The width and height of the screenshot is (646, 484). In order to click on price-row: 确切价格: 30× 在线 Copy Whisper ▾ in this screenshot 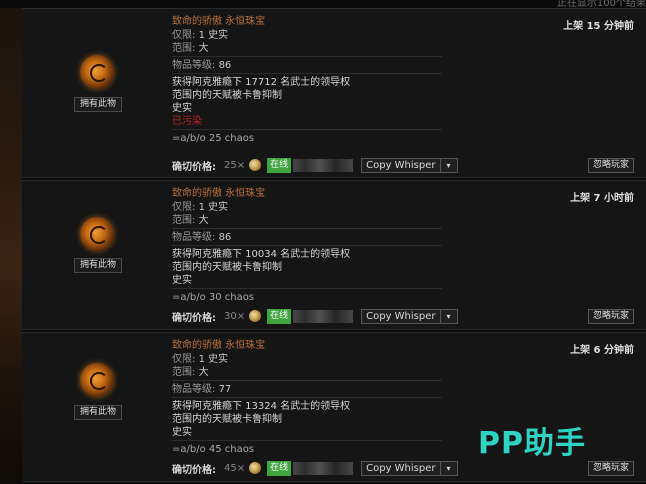, I will do `click(315, 316)`.